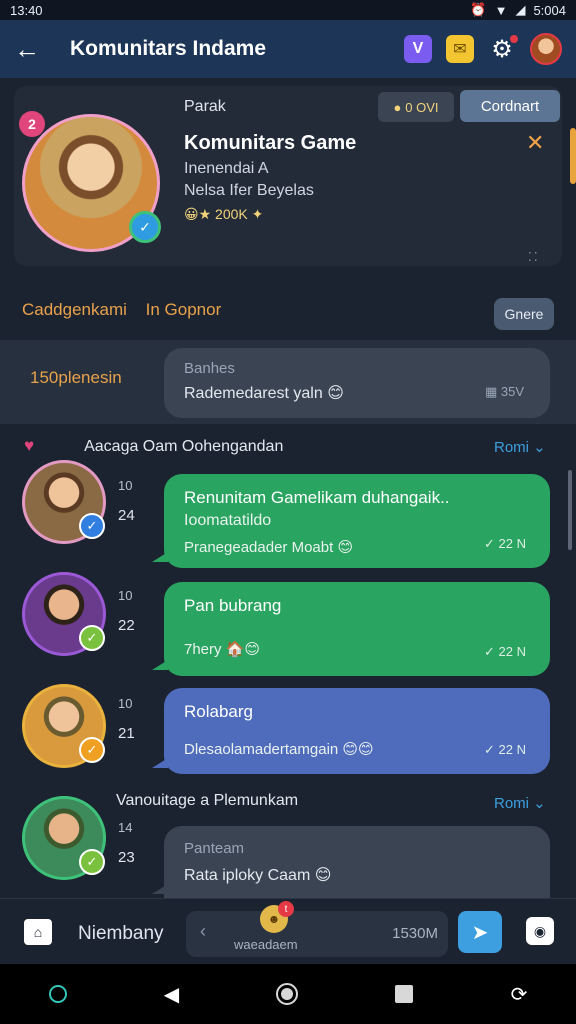 This screenshot has width=576, height=1024. I want to click on profile-name: Komunitars Game, so click(270, 143).